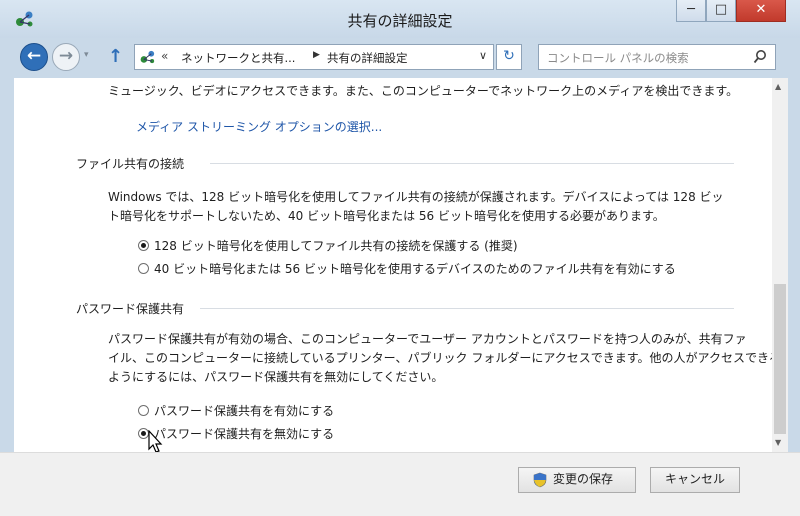  Describe the element at coordinates (130, 309) in the screenshot. I see `password-sharing-heading: パスワード保護共有` at that location.